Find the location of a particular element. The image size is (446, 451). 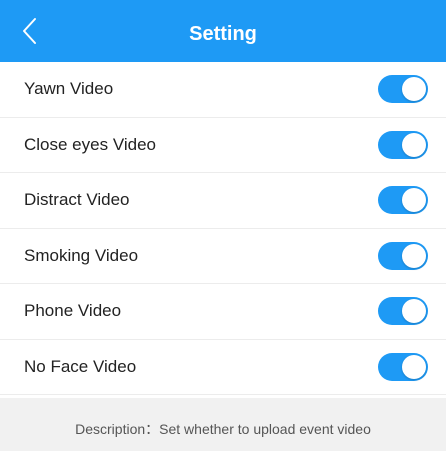

no-face-video-toggle is located at coordinates (403, 366).